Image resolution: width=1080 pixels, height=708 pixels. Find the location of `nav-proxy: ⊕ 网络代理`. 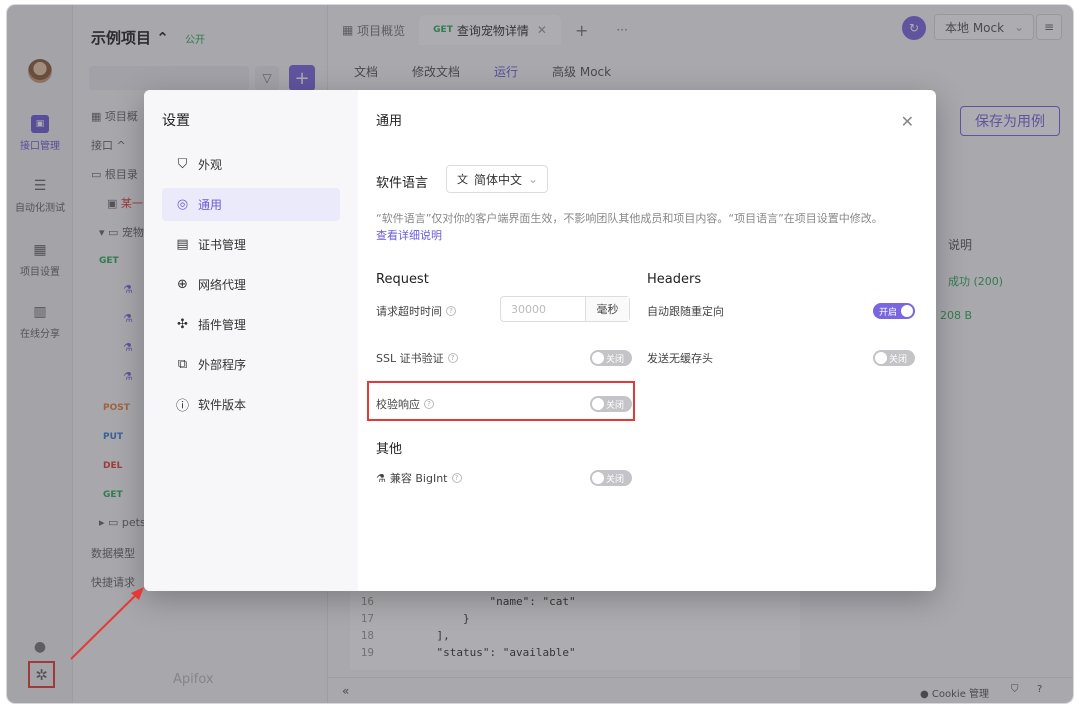

nav-proxy: ⊕ 网络代理 is located at coordinates (251, 284).